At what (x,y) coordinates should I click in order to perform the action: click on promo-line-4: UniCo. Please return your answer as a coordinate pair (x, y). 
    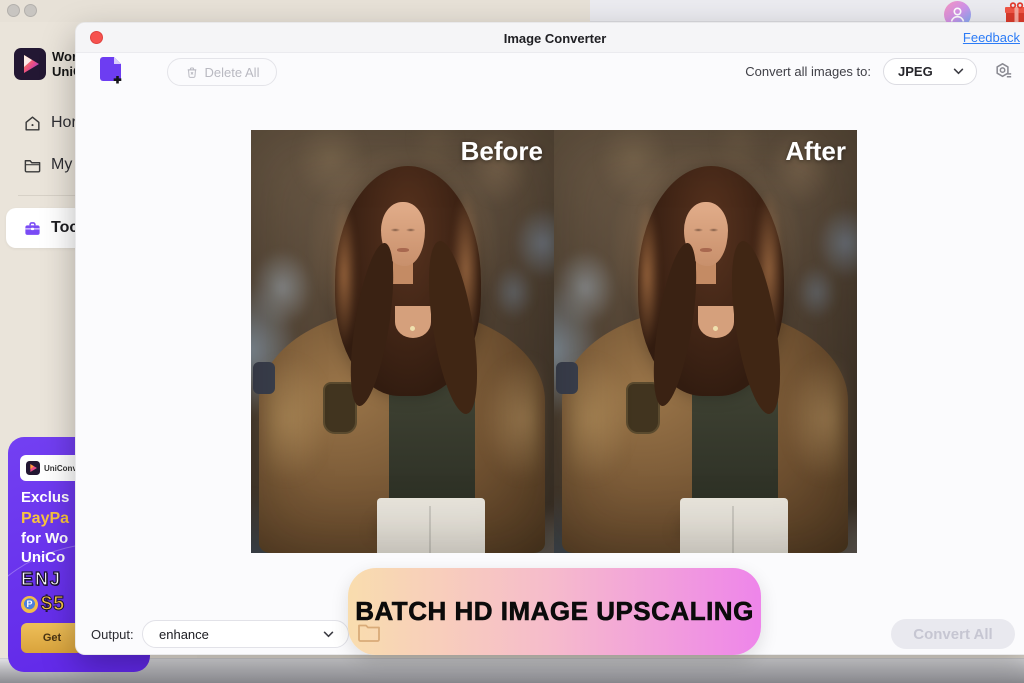
    Looking at the image, I should click on (43, 557).